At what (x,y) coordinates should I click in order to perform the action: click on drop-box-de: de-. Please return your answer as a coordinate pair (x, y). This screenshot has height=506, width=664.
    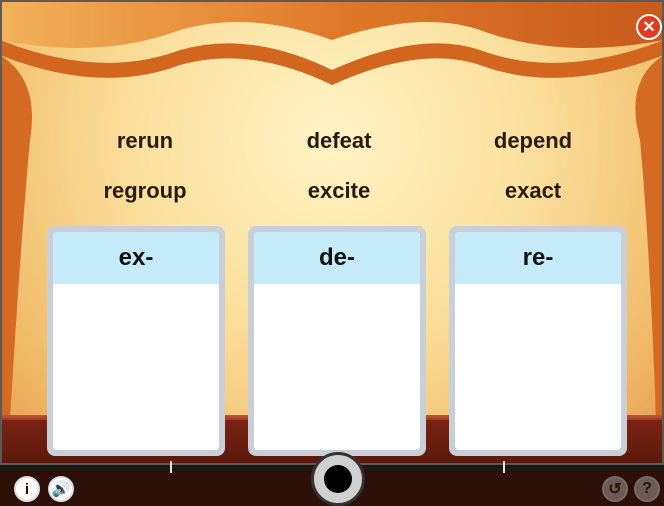
    Looking at the image, I should click on (337, 341).